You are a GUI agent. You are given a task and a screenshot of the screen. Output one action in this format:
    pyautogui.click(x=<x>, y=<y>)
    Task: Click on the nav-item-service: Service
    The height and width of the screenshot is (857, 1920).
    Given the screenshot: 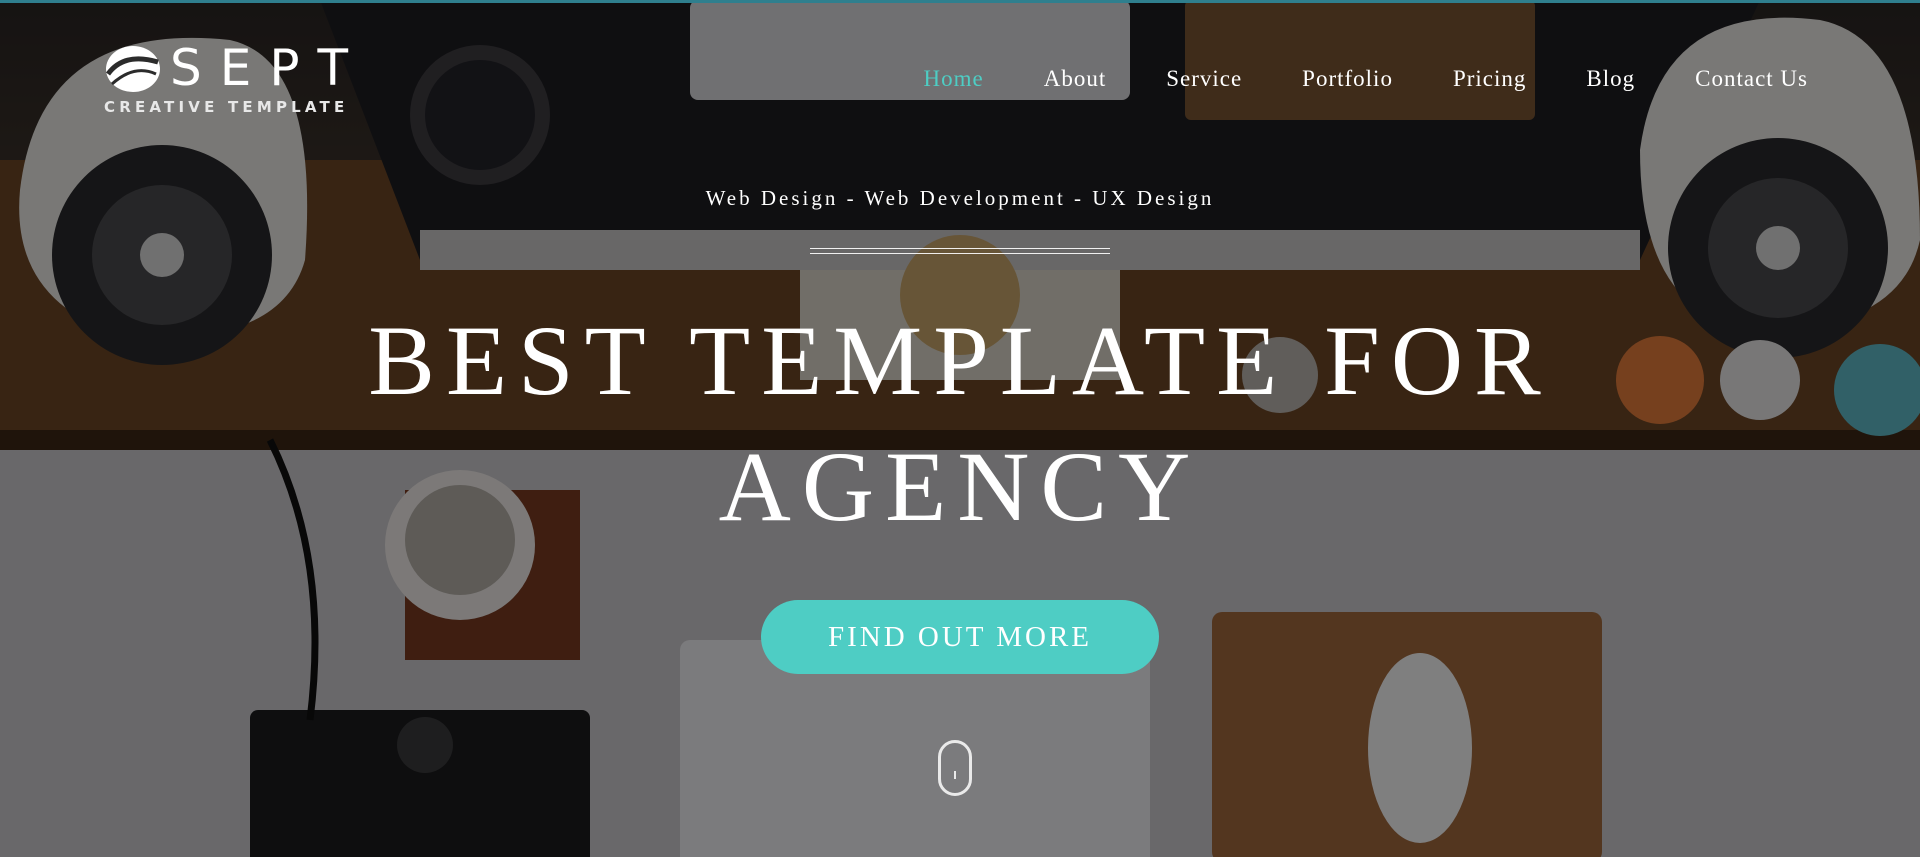 What is the action you would take?
    pyautogui.click(x=1204, y=79)
    